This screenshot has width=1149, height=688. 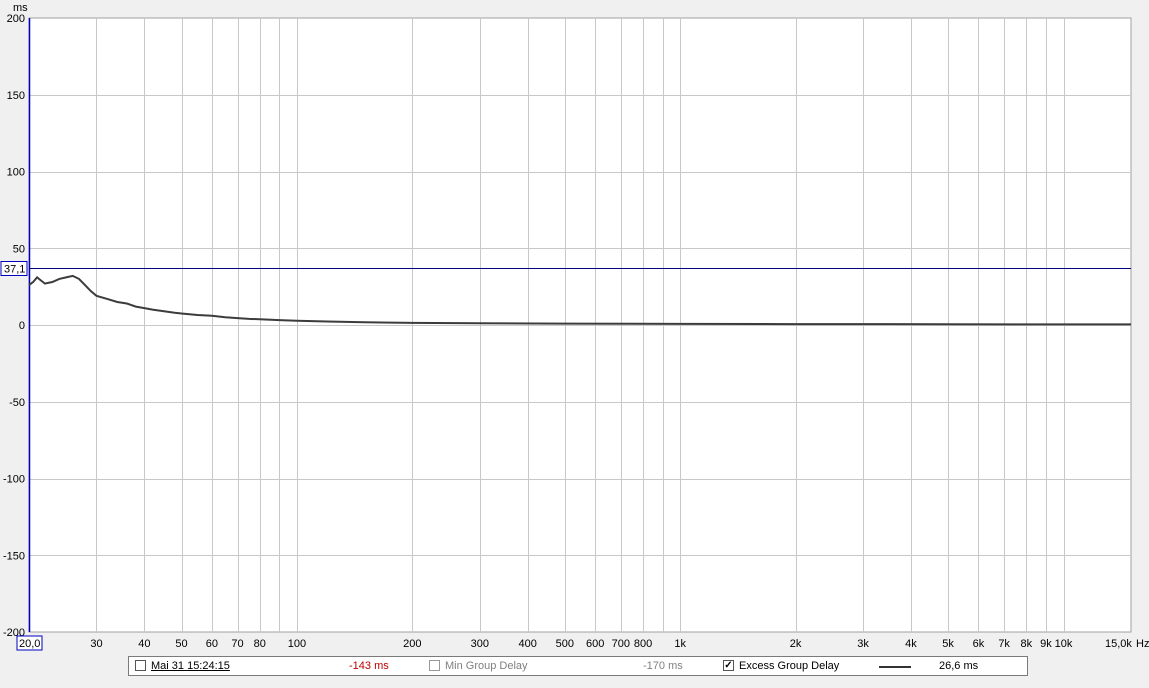 What do you see at coordinates (728, 665) in the screenshot?
I see `excess-group-delay-checkbox` at bounding box center [728, 665].